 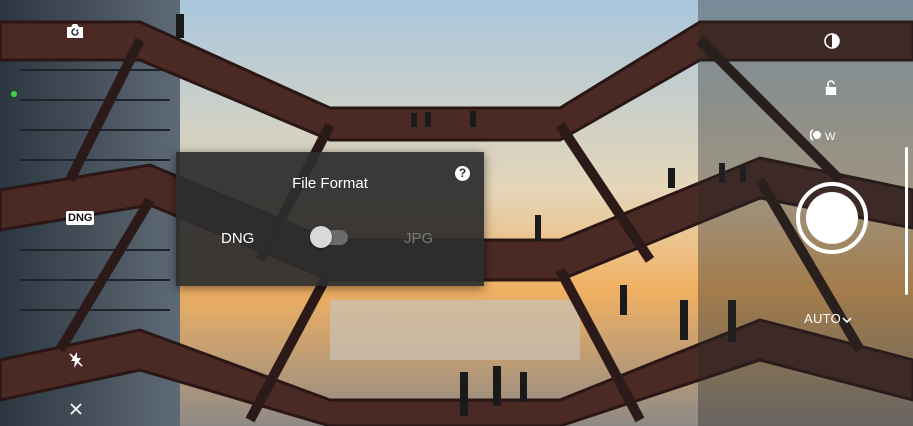 What do you see at coordinates (321, 237) in the screenshot?
I see `toggle-knob` at bounding box center [321, 237].